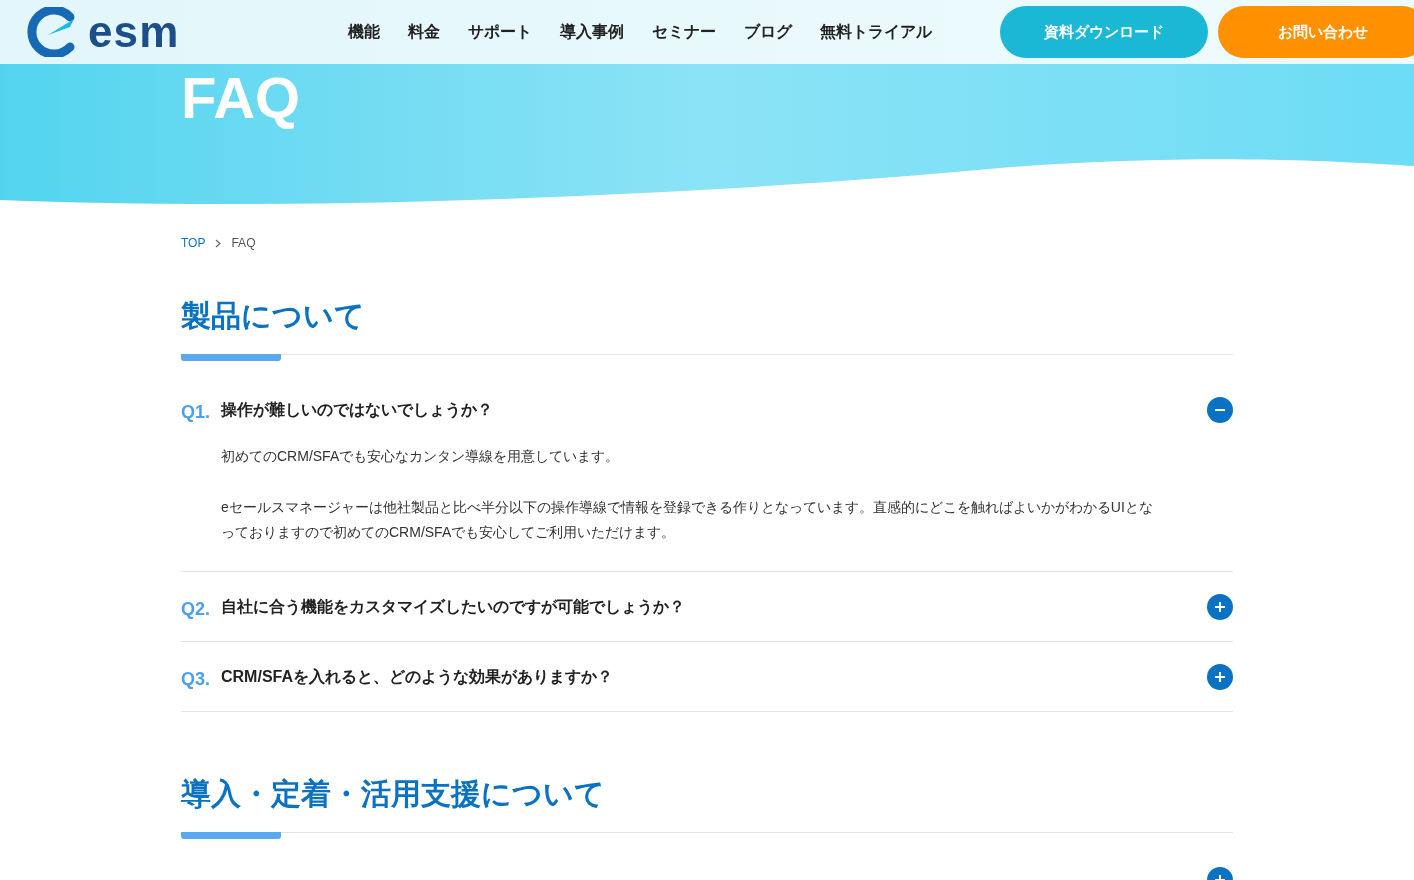 This screenshot has height=880, width=1414. Describe the element at coordinates (876, 32) in the screenshot. I see `nav-link: 無料トライアル` at that location.